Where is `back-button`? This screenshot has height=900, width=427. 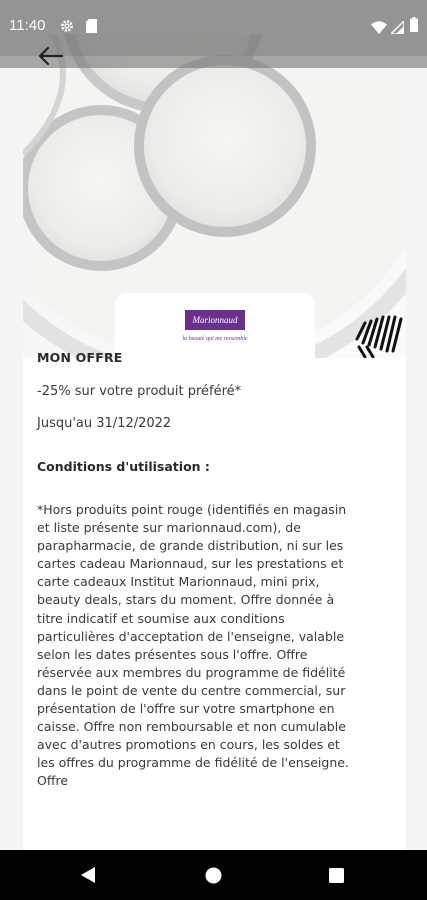 back-button is located at coordinates (50, 58).